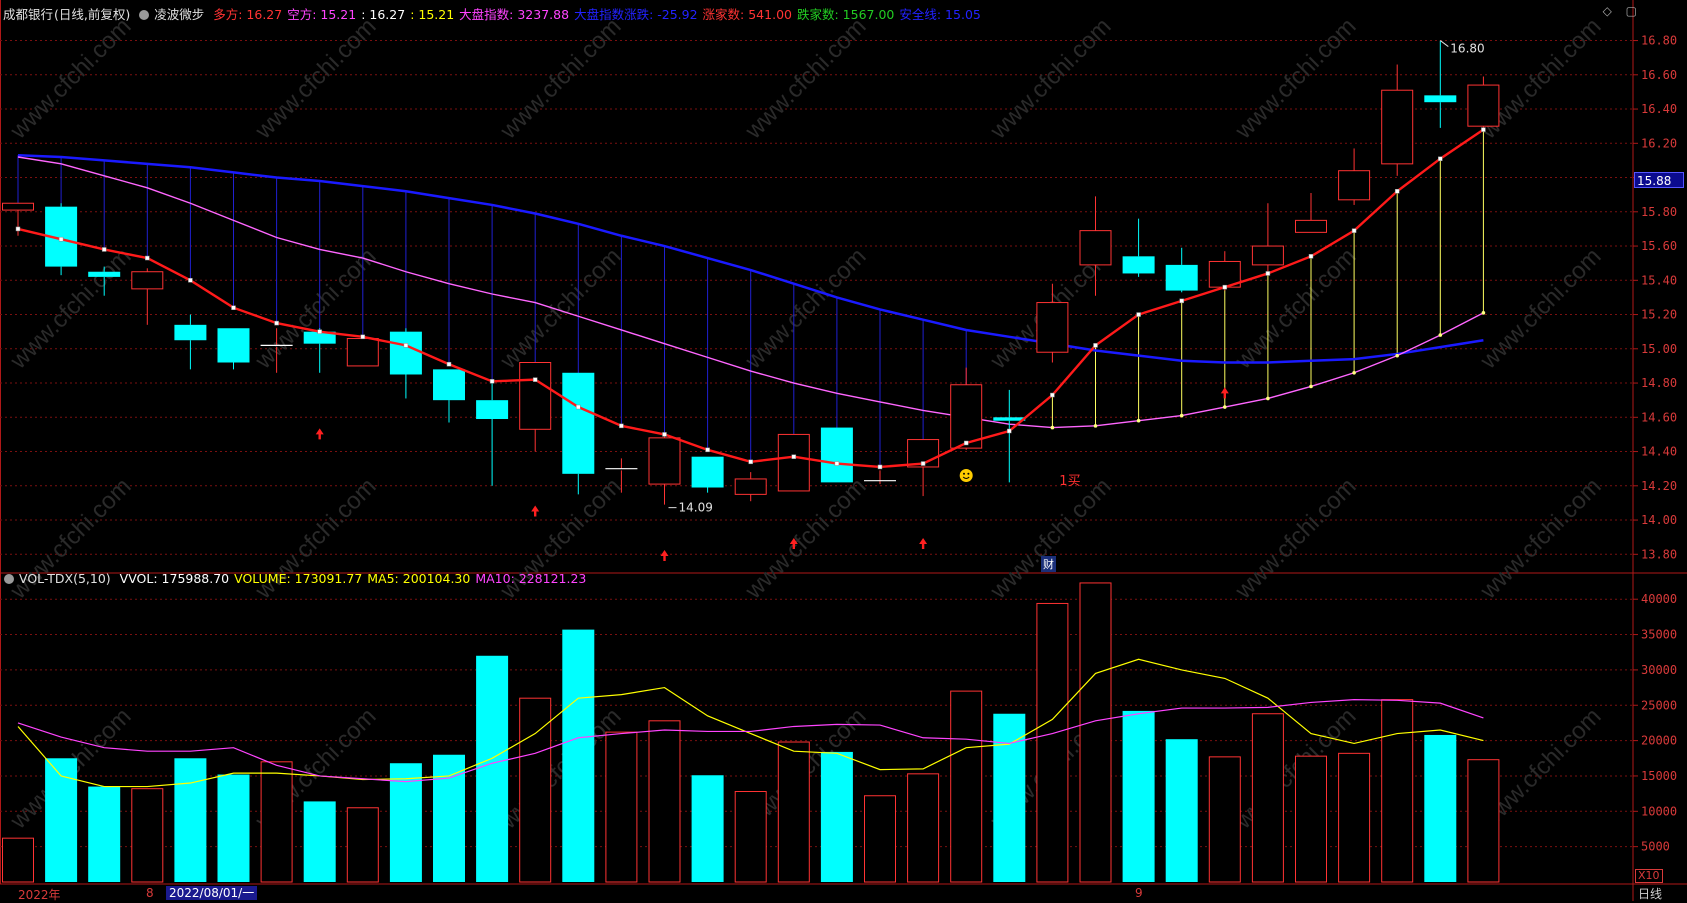 Image resolution: width=1687 pixels, height=903 pixels. I want to click on price-axis-label: 16.40, so click(1659, 109).